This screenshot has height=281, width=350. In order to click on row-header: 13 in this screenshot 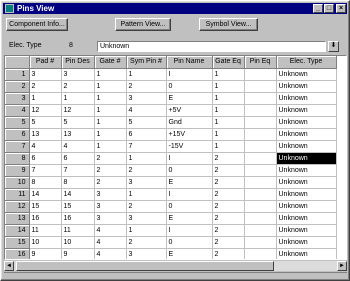, I will do `click(17, 218)`.